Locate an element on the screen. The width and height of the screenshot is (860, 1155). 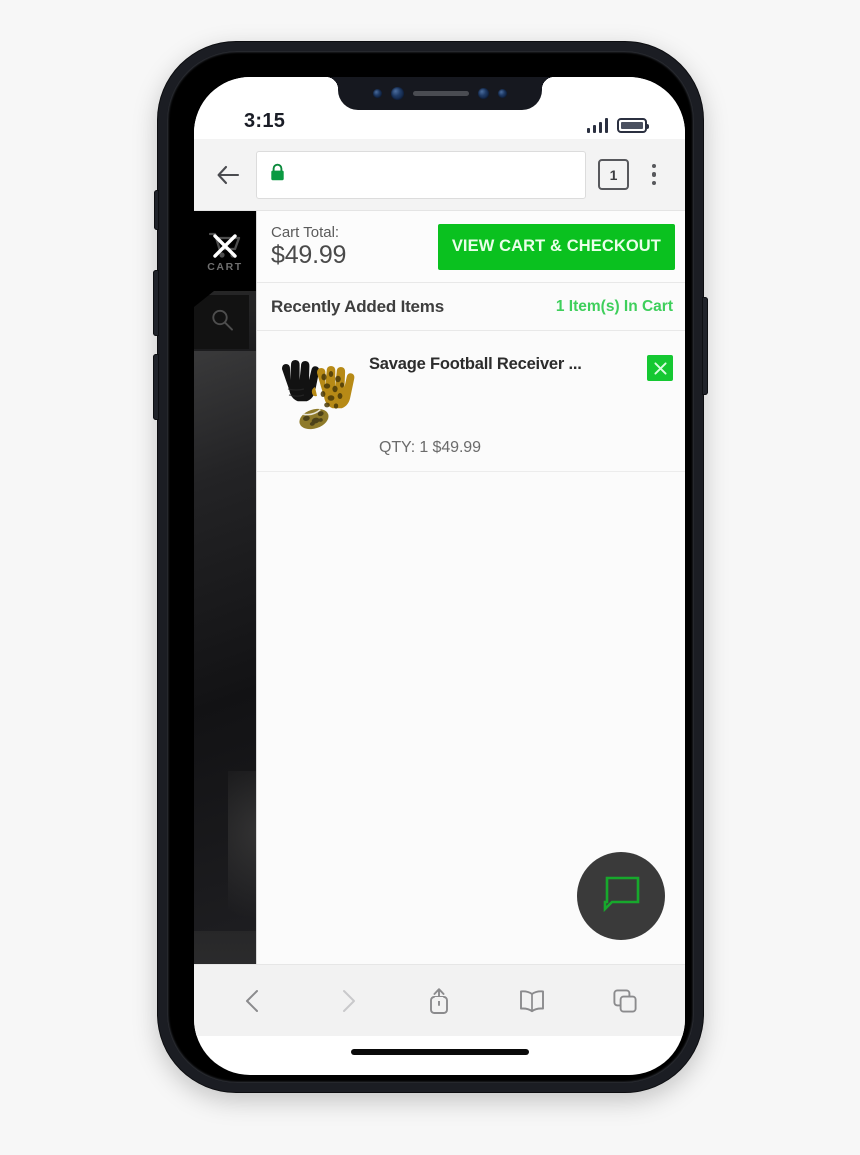
volume-down-button is located at coordinates (156, 387).